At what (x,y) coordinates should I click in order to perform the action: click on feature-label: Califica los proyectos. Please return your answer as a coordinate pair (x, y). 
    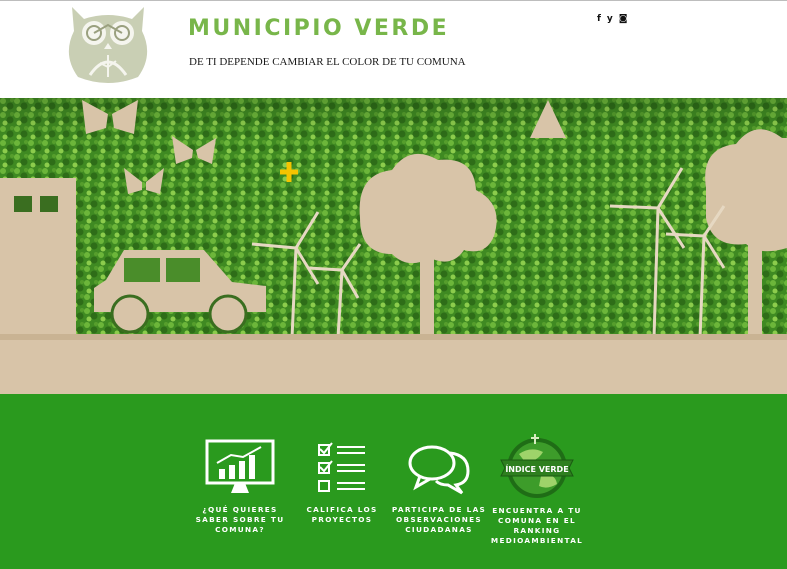
    Looking at the image, I should click on (342, 514).